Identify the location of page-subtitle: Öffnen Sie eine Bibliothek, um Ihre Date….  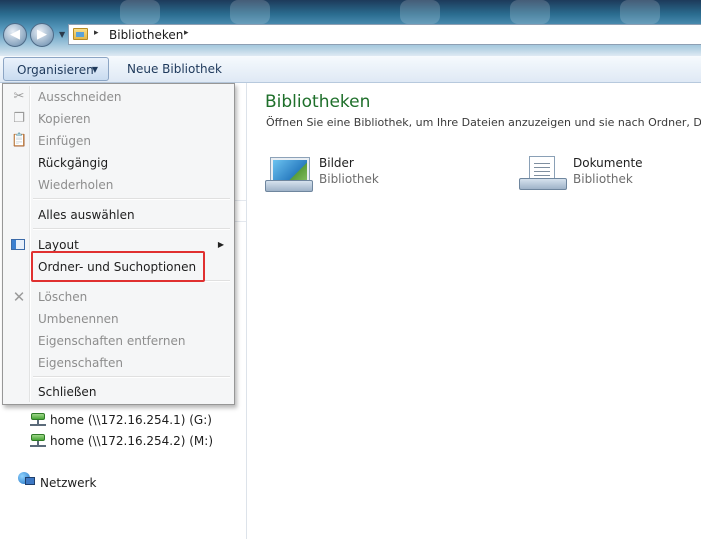
(483, 122).